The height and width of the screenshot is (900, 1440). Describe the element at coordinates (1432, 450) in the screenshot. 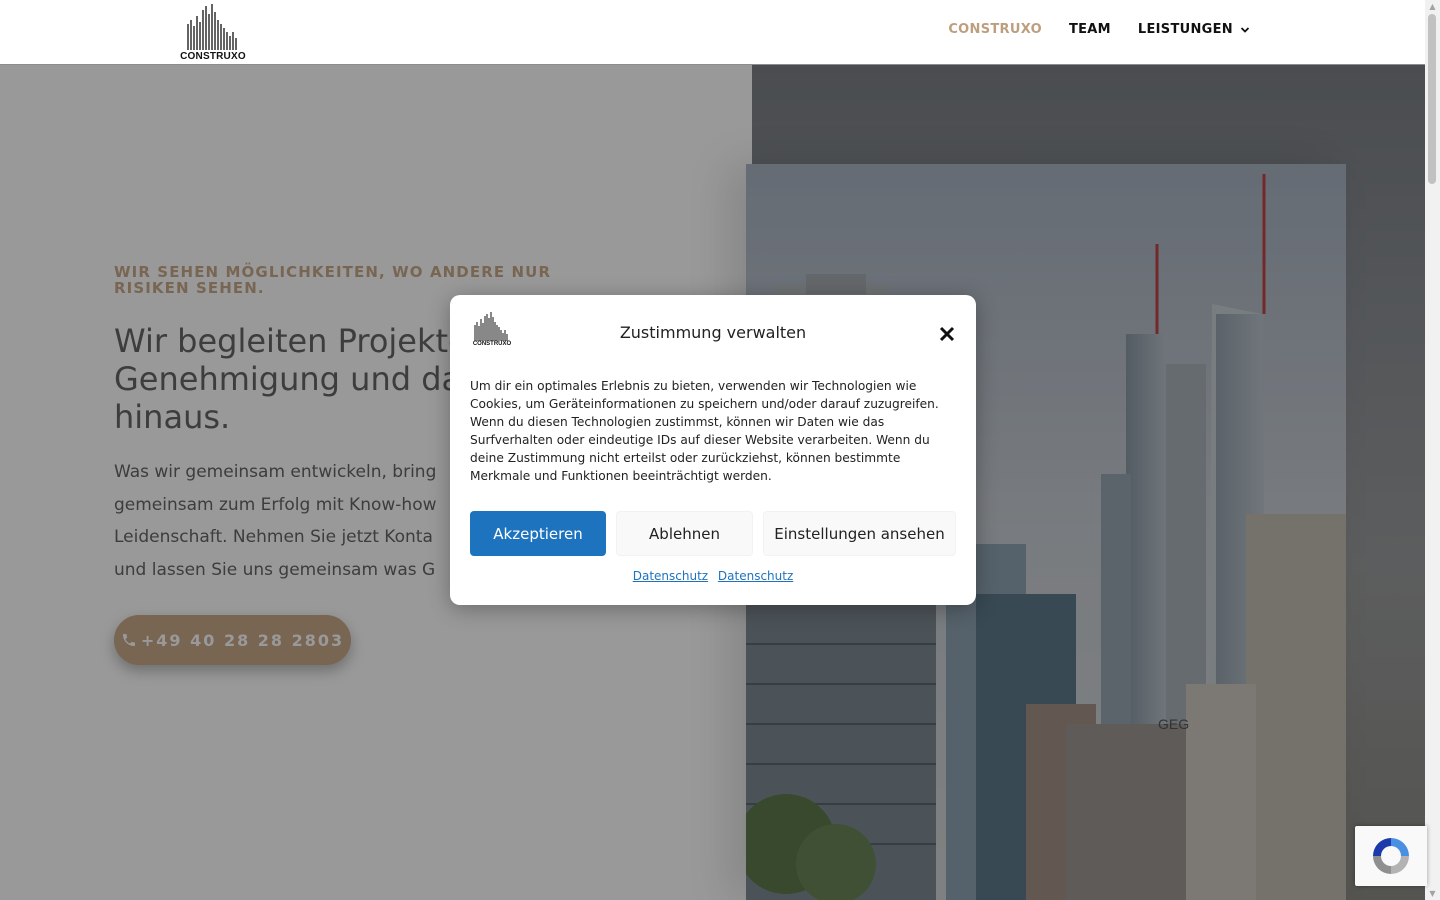

I see `page-scrollbar: ▲ ▼` at that location.